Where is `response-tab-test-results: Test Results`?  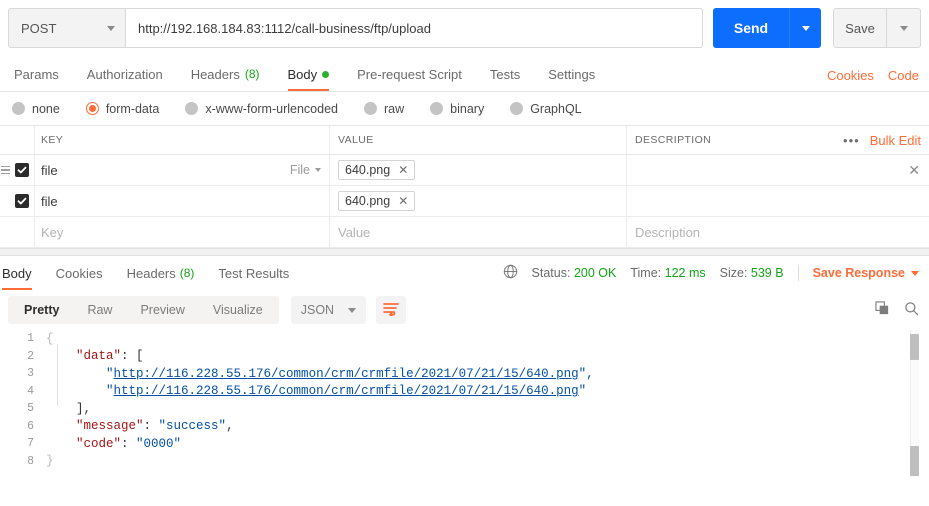
response-tab-test-results: Test Results is located at coordinates (253, 273).